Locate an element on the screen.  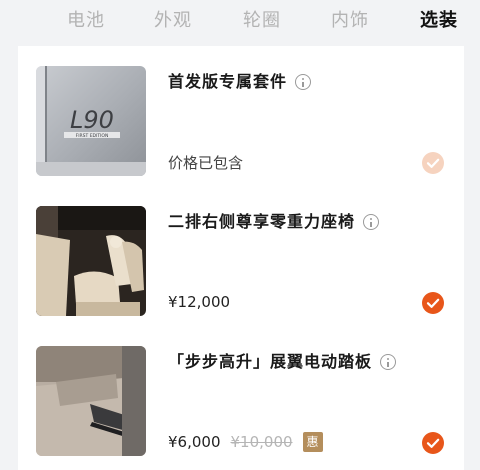
zero-gravity-seat-image is located at coordinates (91, 261).